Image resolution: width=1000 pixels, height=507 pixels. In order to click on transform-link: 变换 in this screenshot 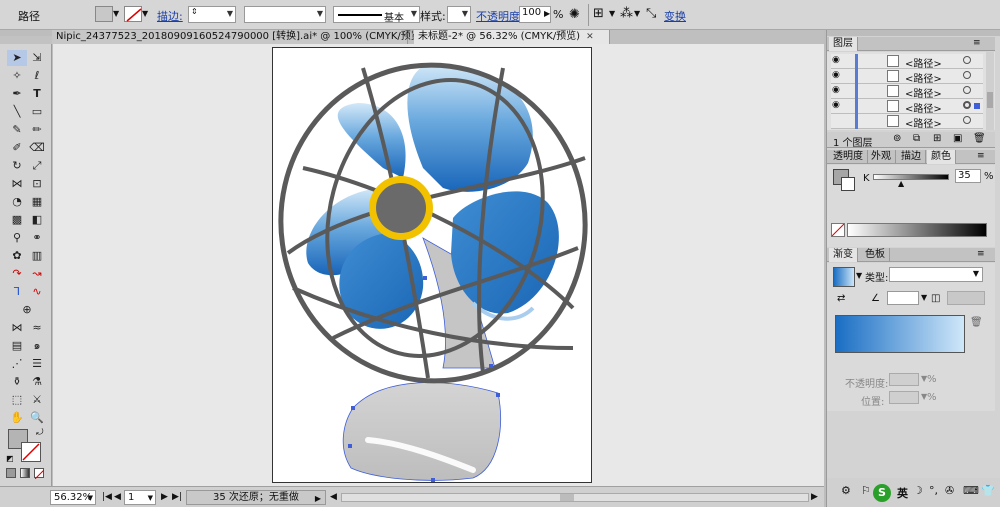, I will do `click(675, 16)`.